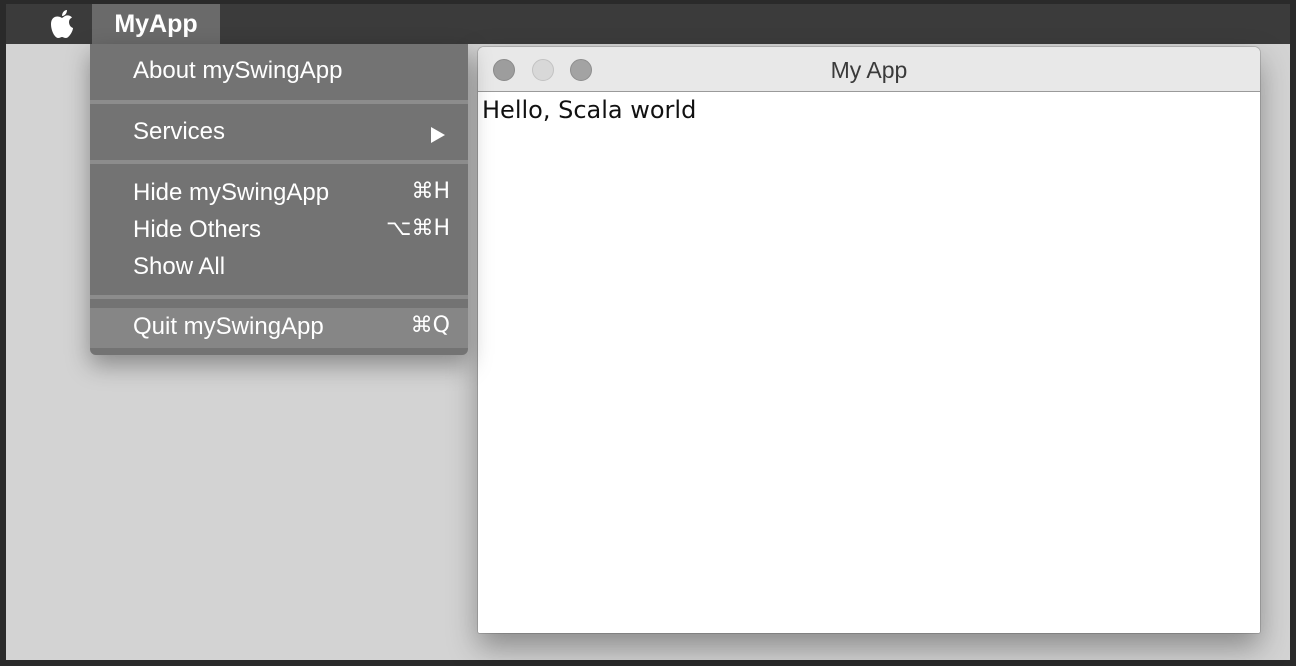 The width and height of the screenshot is (1296, 666). I want to click on menu-item-show-all: Show All, so click(279, 266).